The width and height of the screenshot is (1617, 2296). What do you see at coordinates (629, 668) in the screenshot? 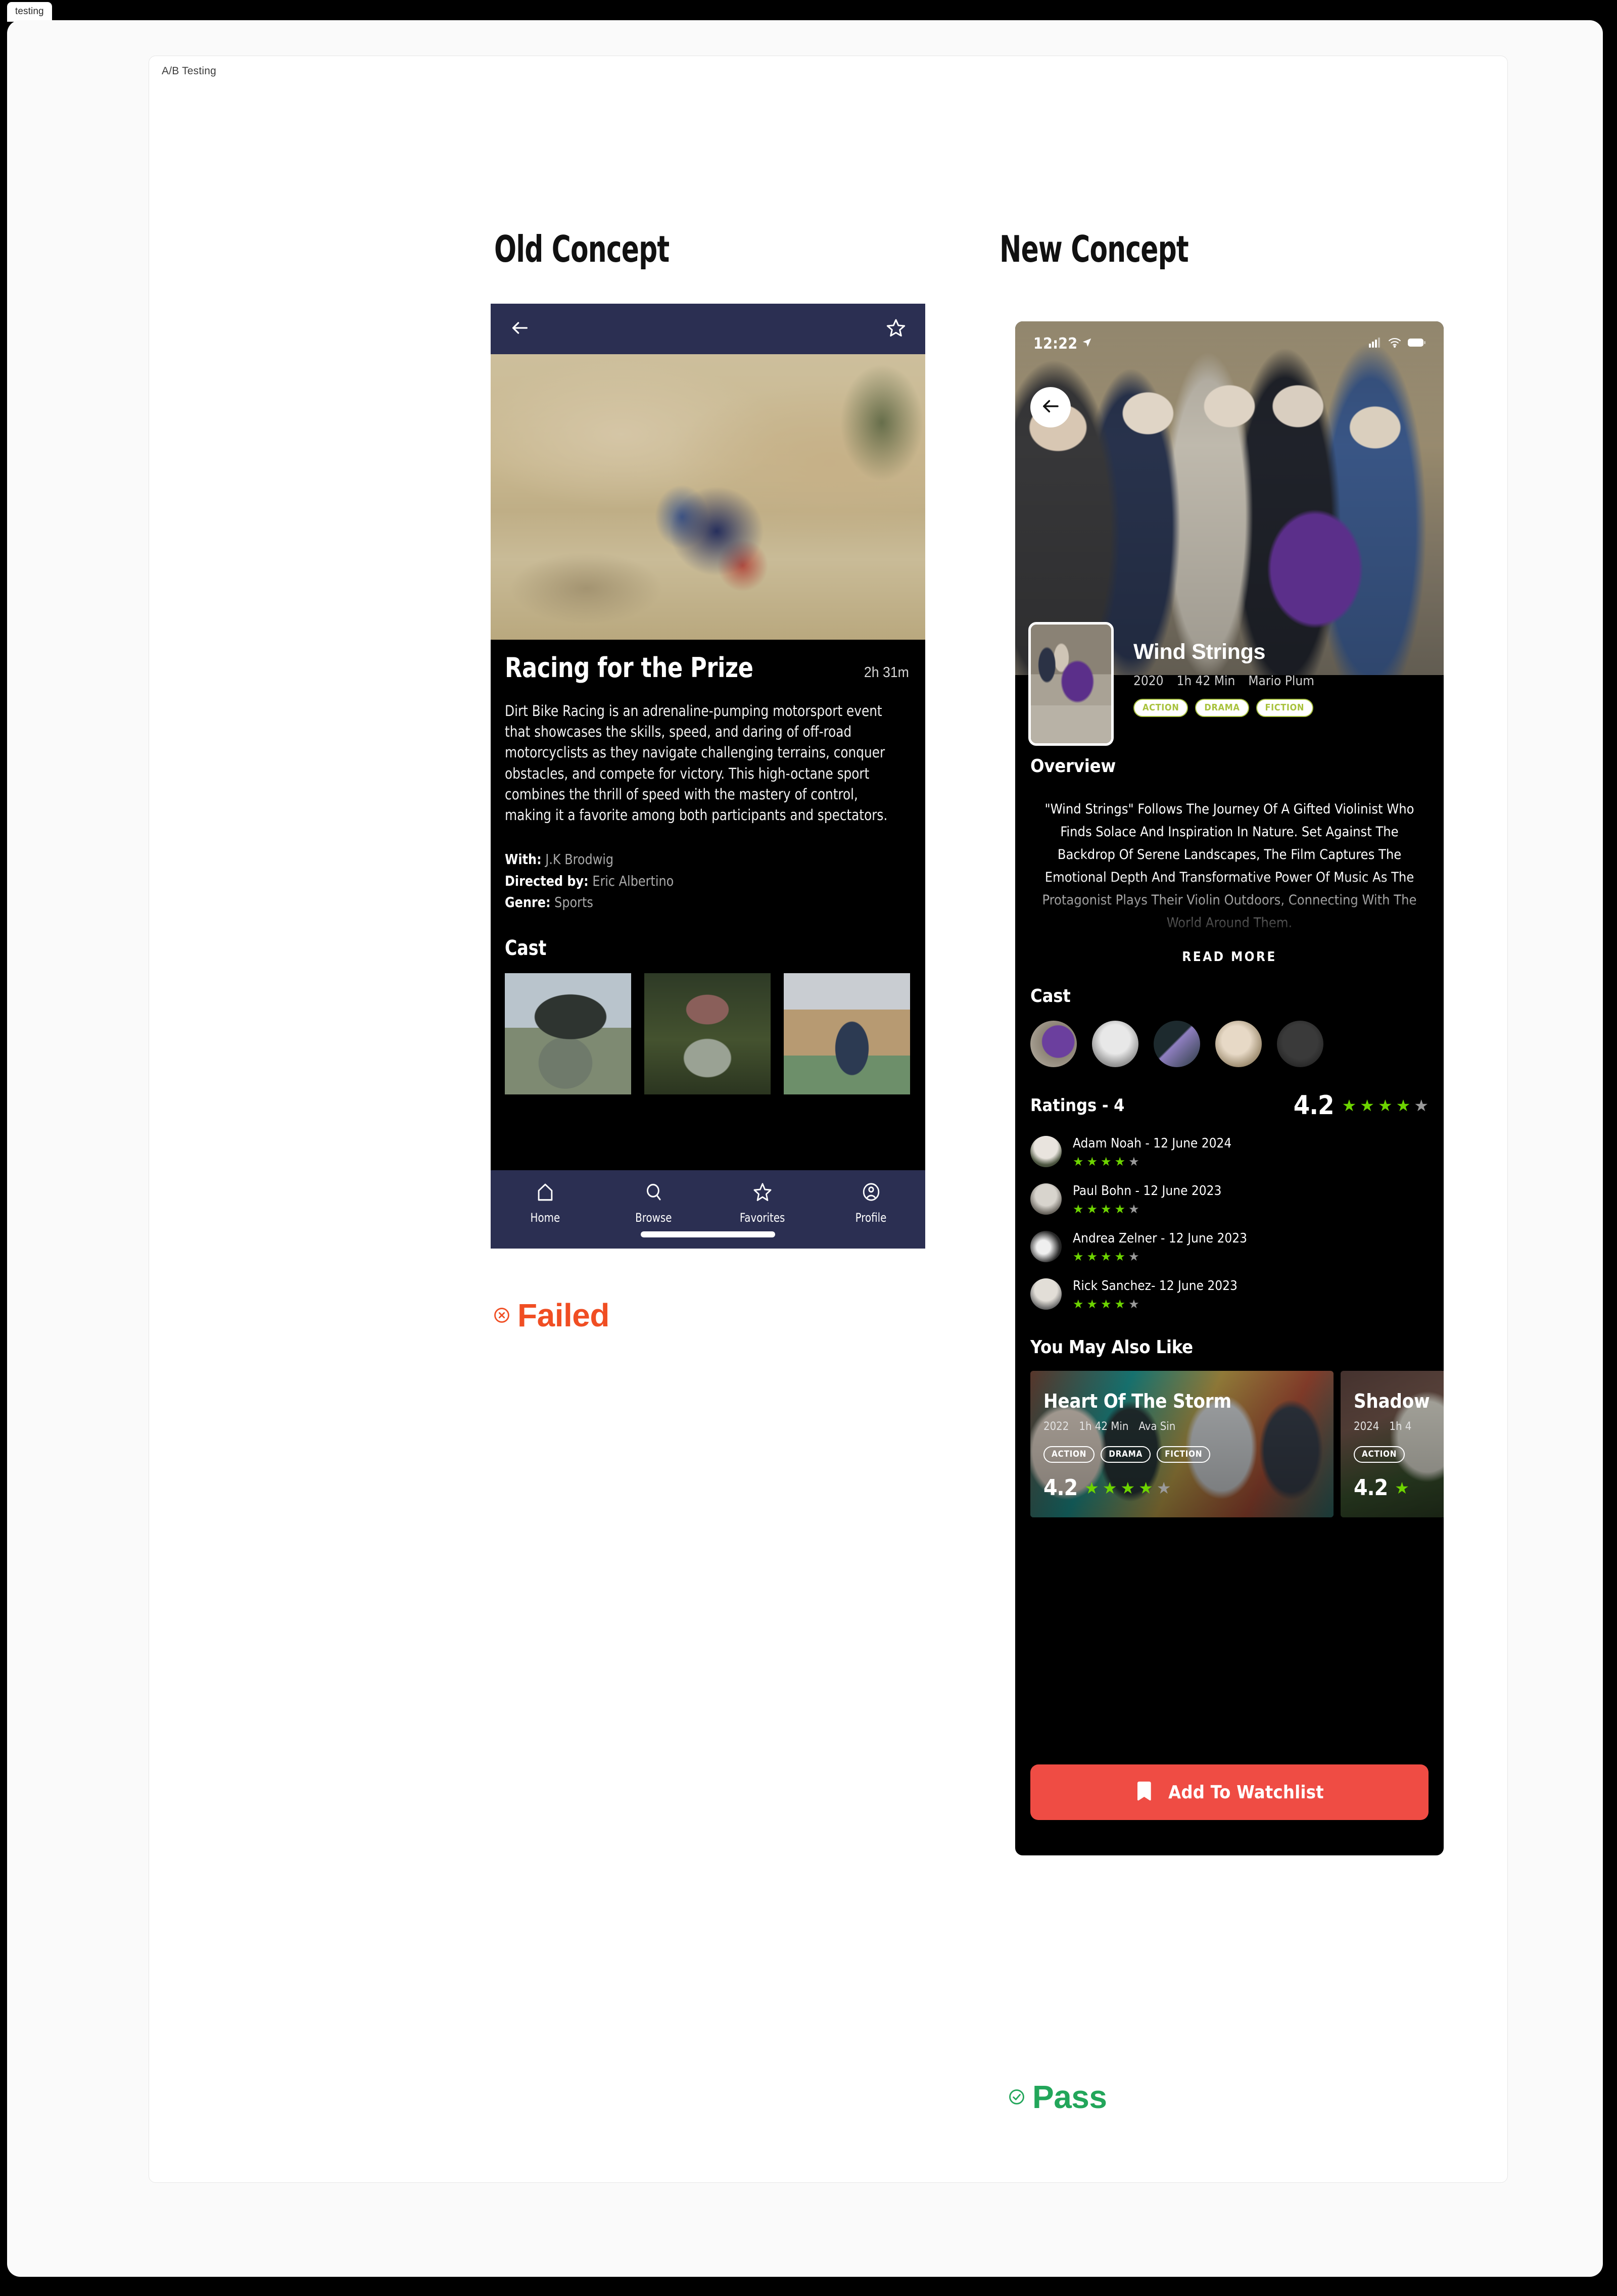
I see `old-movie-title: Racing for the Prize` at bounding box center [629, 668].